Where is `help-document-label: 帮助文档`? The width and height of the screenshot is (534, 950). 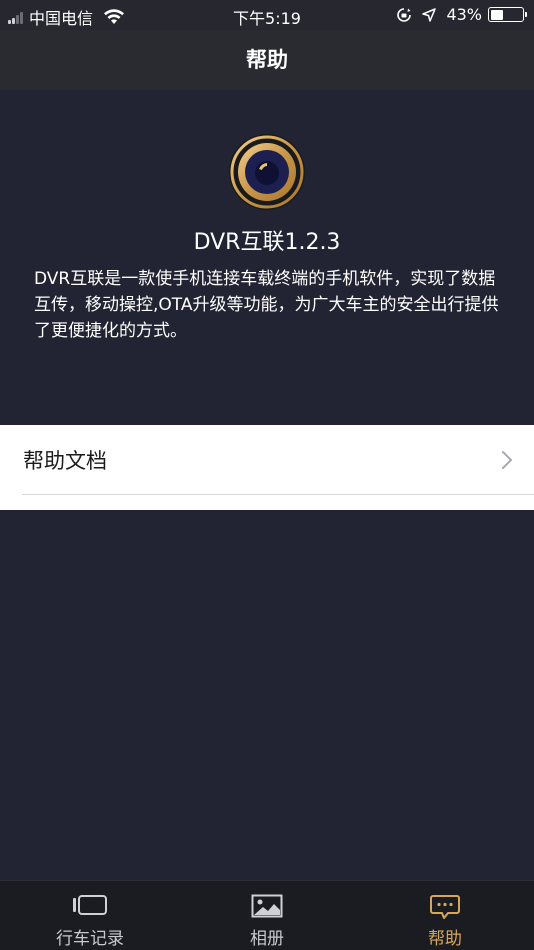
help-document-label: 帮助文档 is located at coordinates (65, 461).